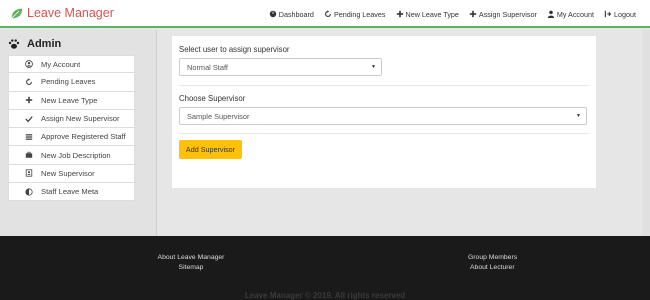 The height and width of the screenshot is (300, 650). I want to click on sitemap-link: Sitemap, so click(191, 267).